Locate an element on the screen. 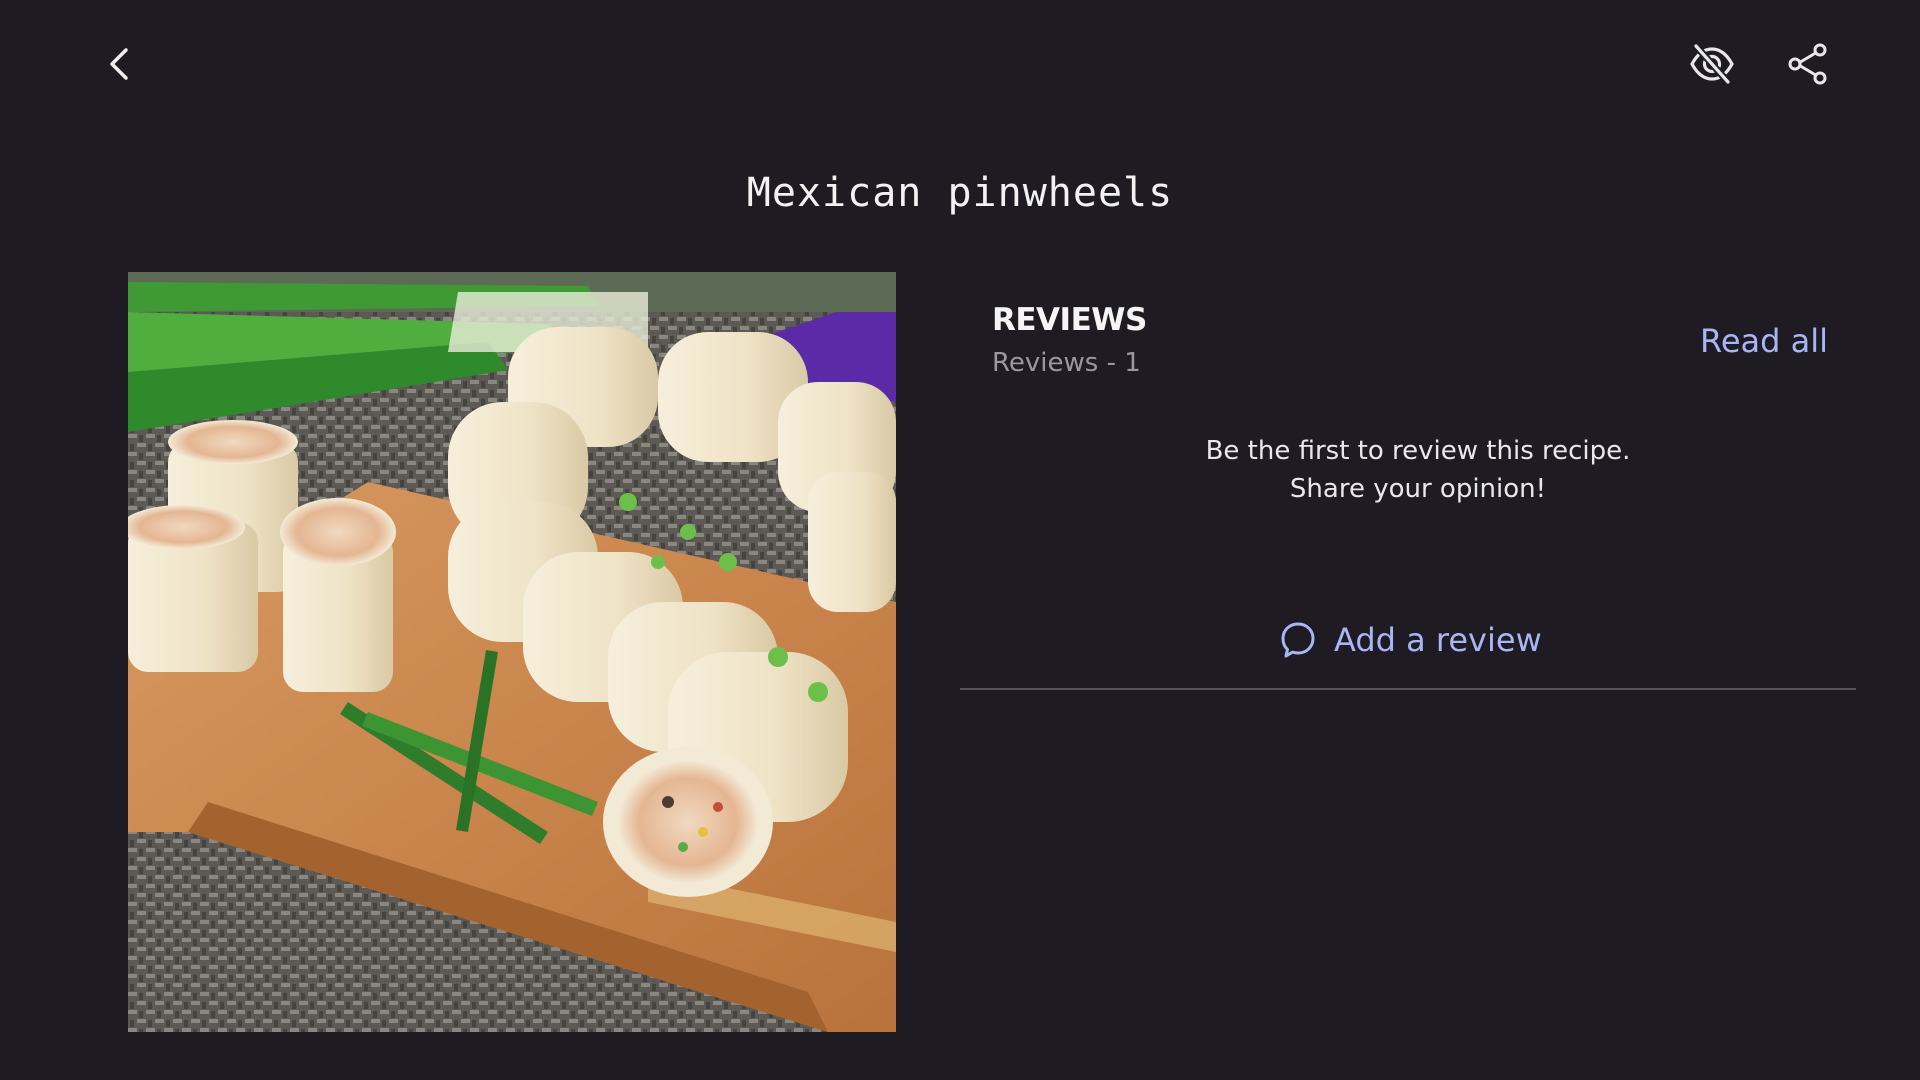 Image resolution: width=1920 pixels, height=1080 pixels. share-icon is located at coordinates (1807, 64).